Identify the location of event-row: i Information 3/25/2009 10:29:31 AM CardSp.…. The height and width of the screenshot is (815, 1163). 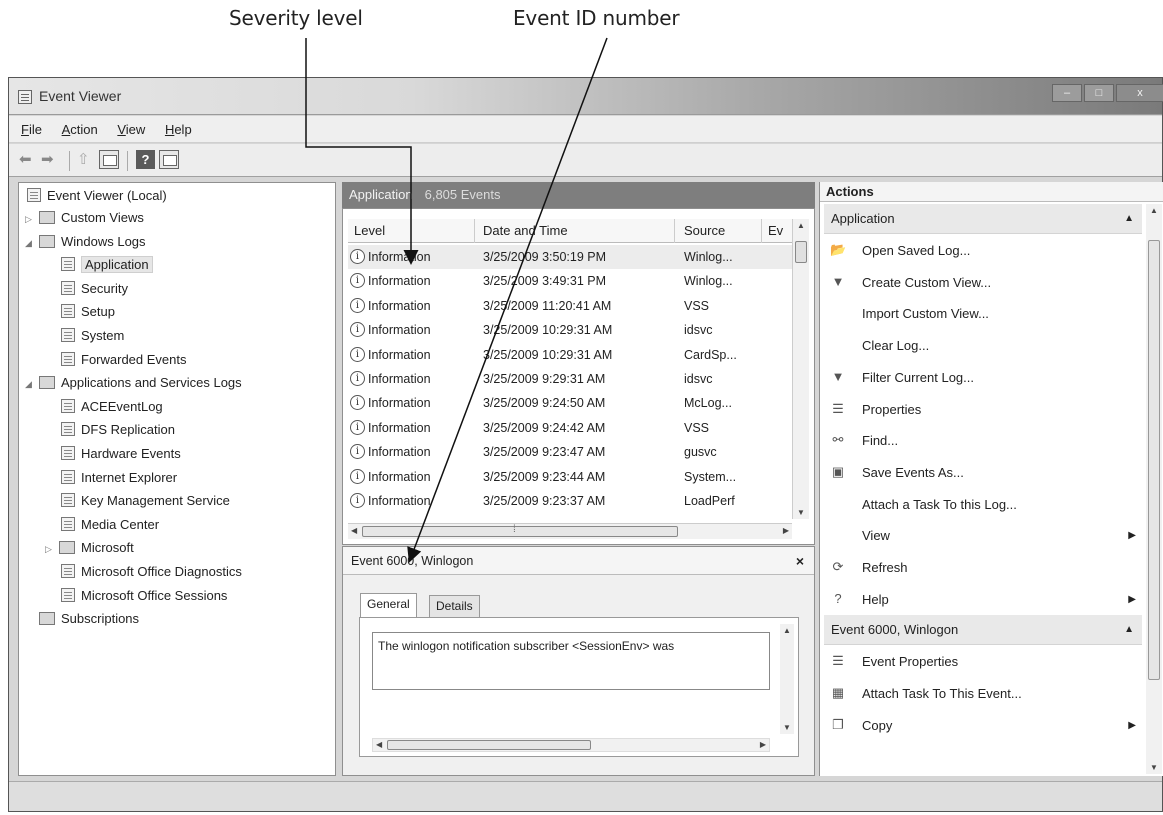
(570, 355).